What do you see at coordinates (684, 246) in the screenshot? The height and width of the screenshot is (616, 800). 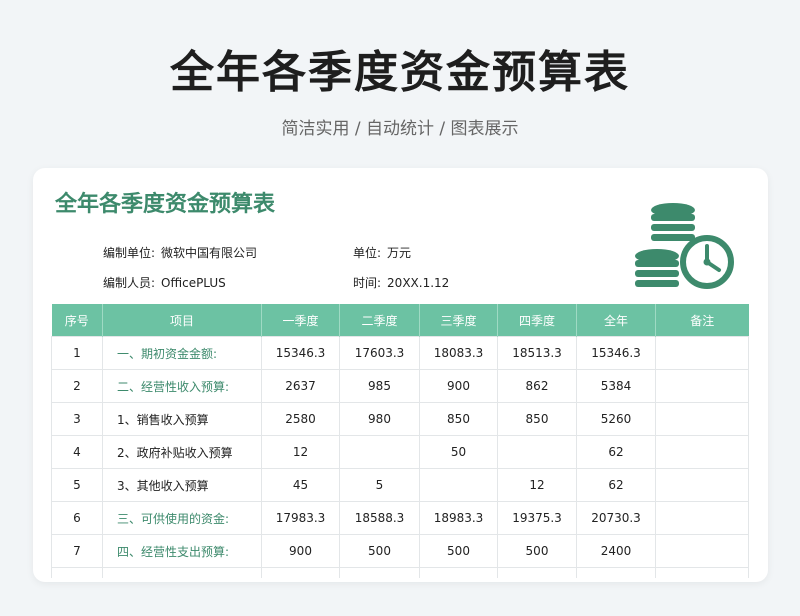 I see `coins-clock-icon` at bounding box center [684, 246].